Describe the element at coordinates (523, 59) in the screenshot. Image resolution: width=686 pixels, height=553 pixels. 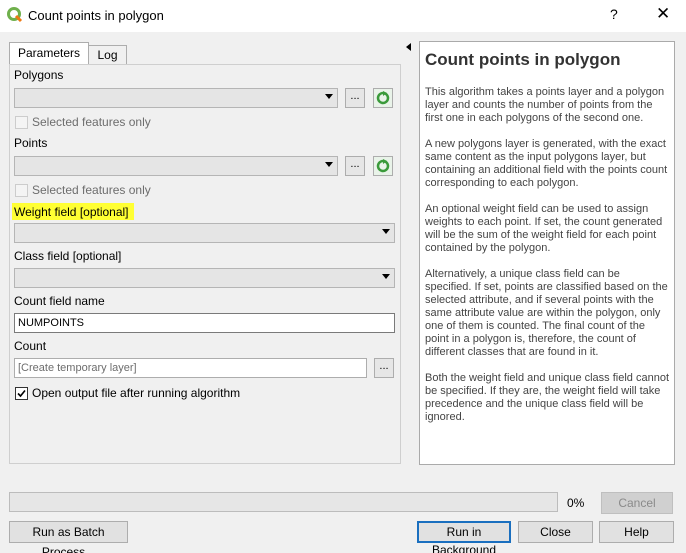
I see `help-heading: Count points in polygon` at that location.